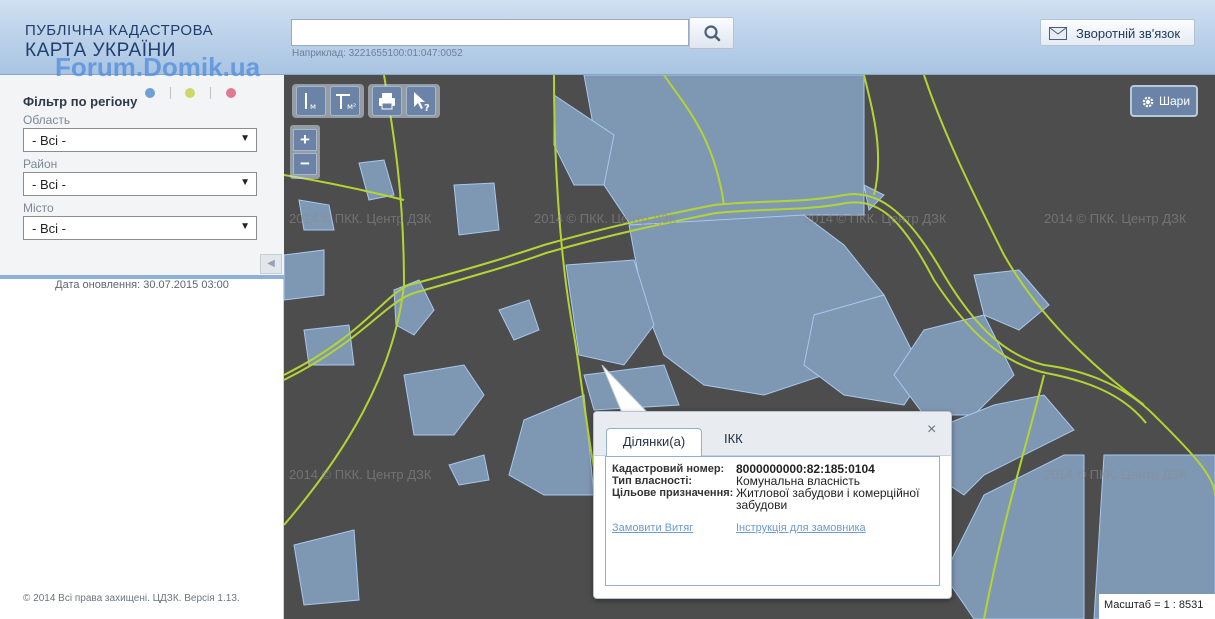 The height and width of the screenshot is (619, 1215). Describe the element at coordinates (140, 228) in the screenshot. I see `city-select: - Всі - ▼` at that location.